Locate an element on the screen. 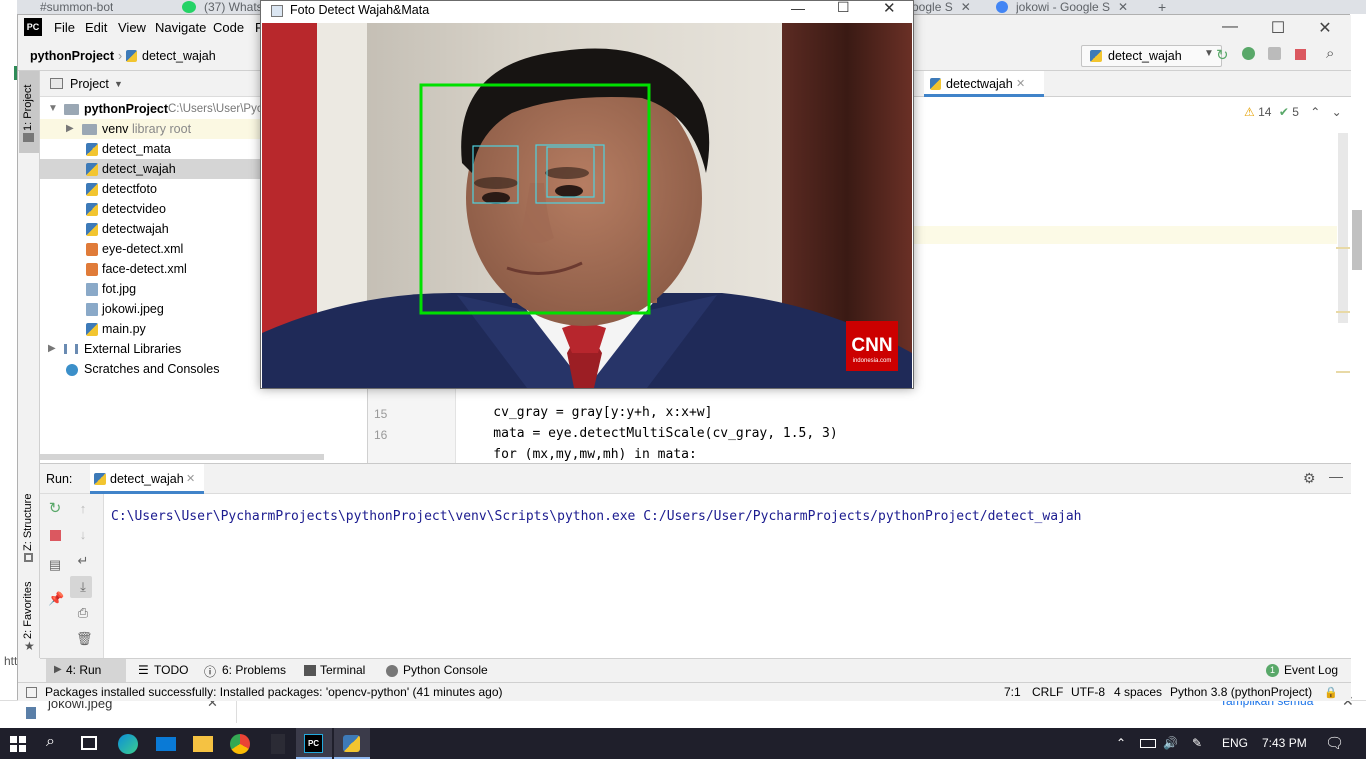 The width and height of the screenshot is (1366, 759). favorites-tool-label: 2: Favorites is located at coordinates (28, 610).